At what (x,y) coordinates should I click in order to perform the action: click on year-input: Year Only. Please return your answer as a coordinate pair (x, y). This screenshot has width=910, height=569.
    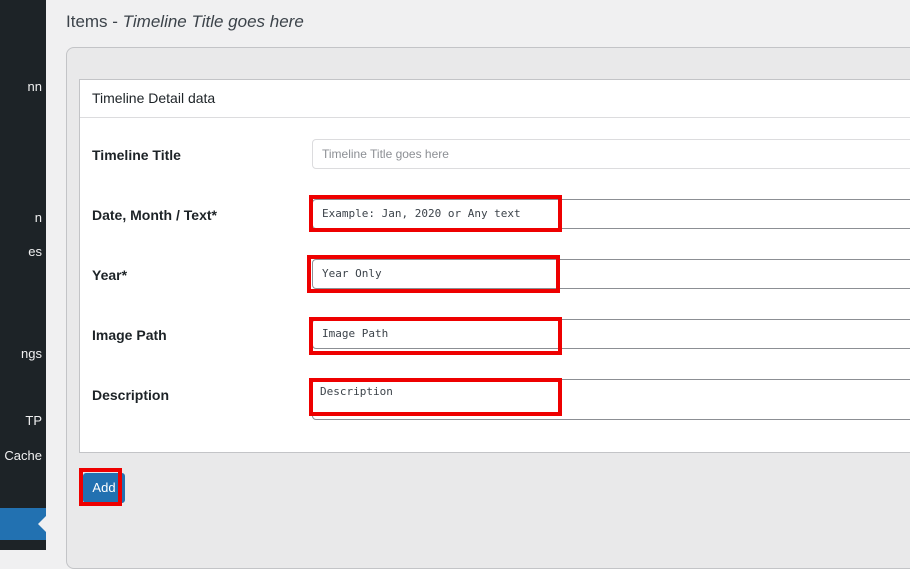
    Looking at the image, I should click on (611, 274).